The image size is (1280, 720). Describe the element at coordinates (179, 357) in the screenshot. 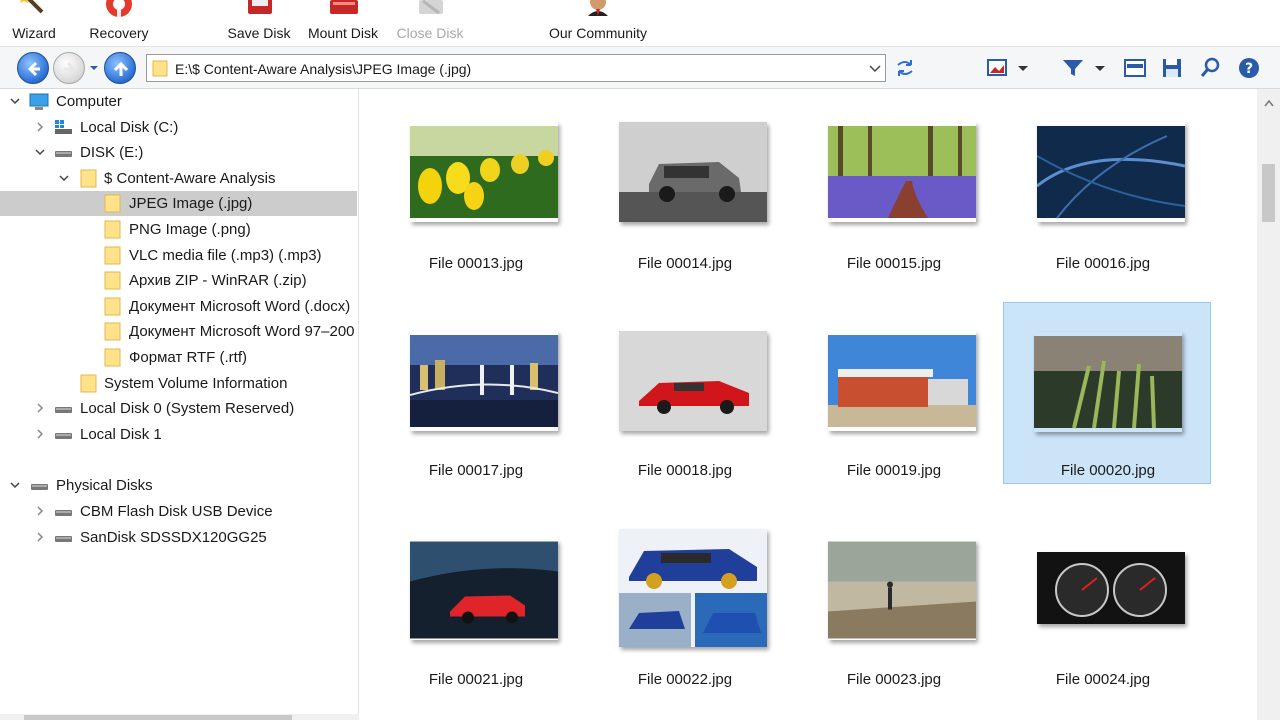

I see `tree-item-rtf: Формат RTF (.rtf)` at that location.